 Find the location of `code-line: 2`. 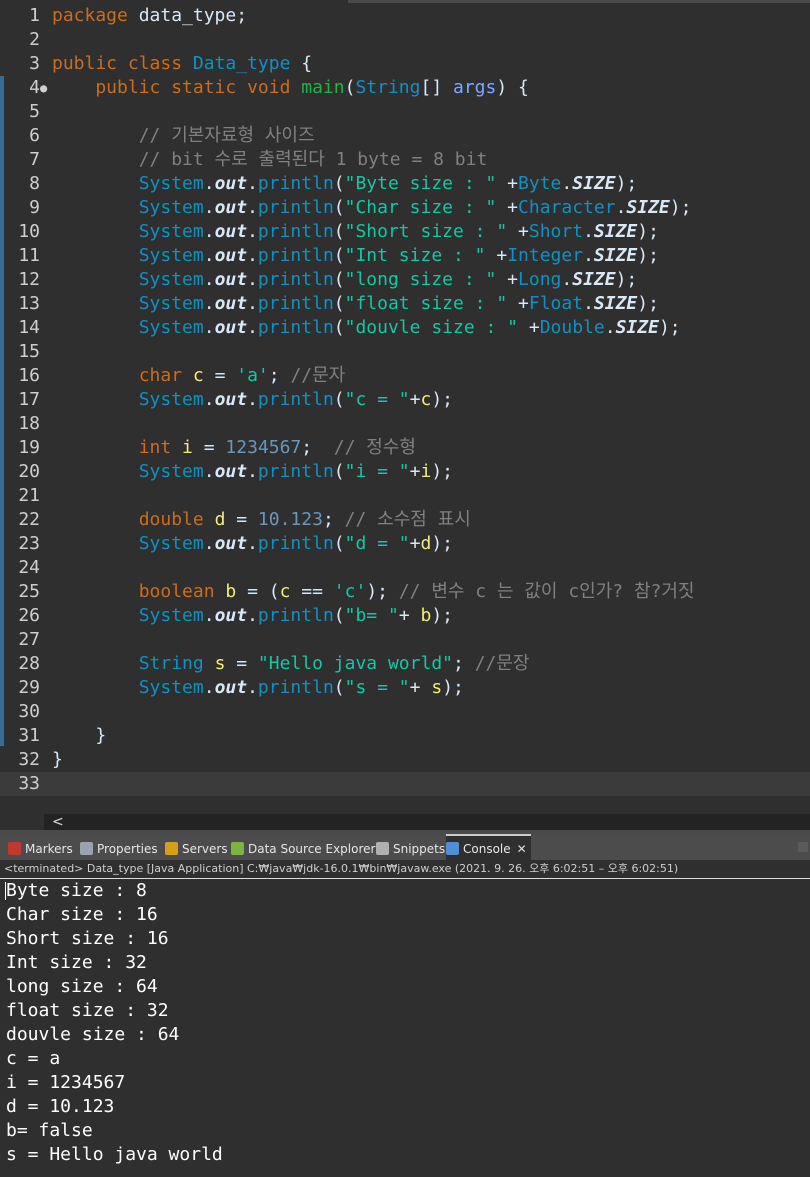

code-line: 2 is located at coordinates (405, 40).